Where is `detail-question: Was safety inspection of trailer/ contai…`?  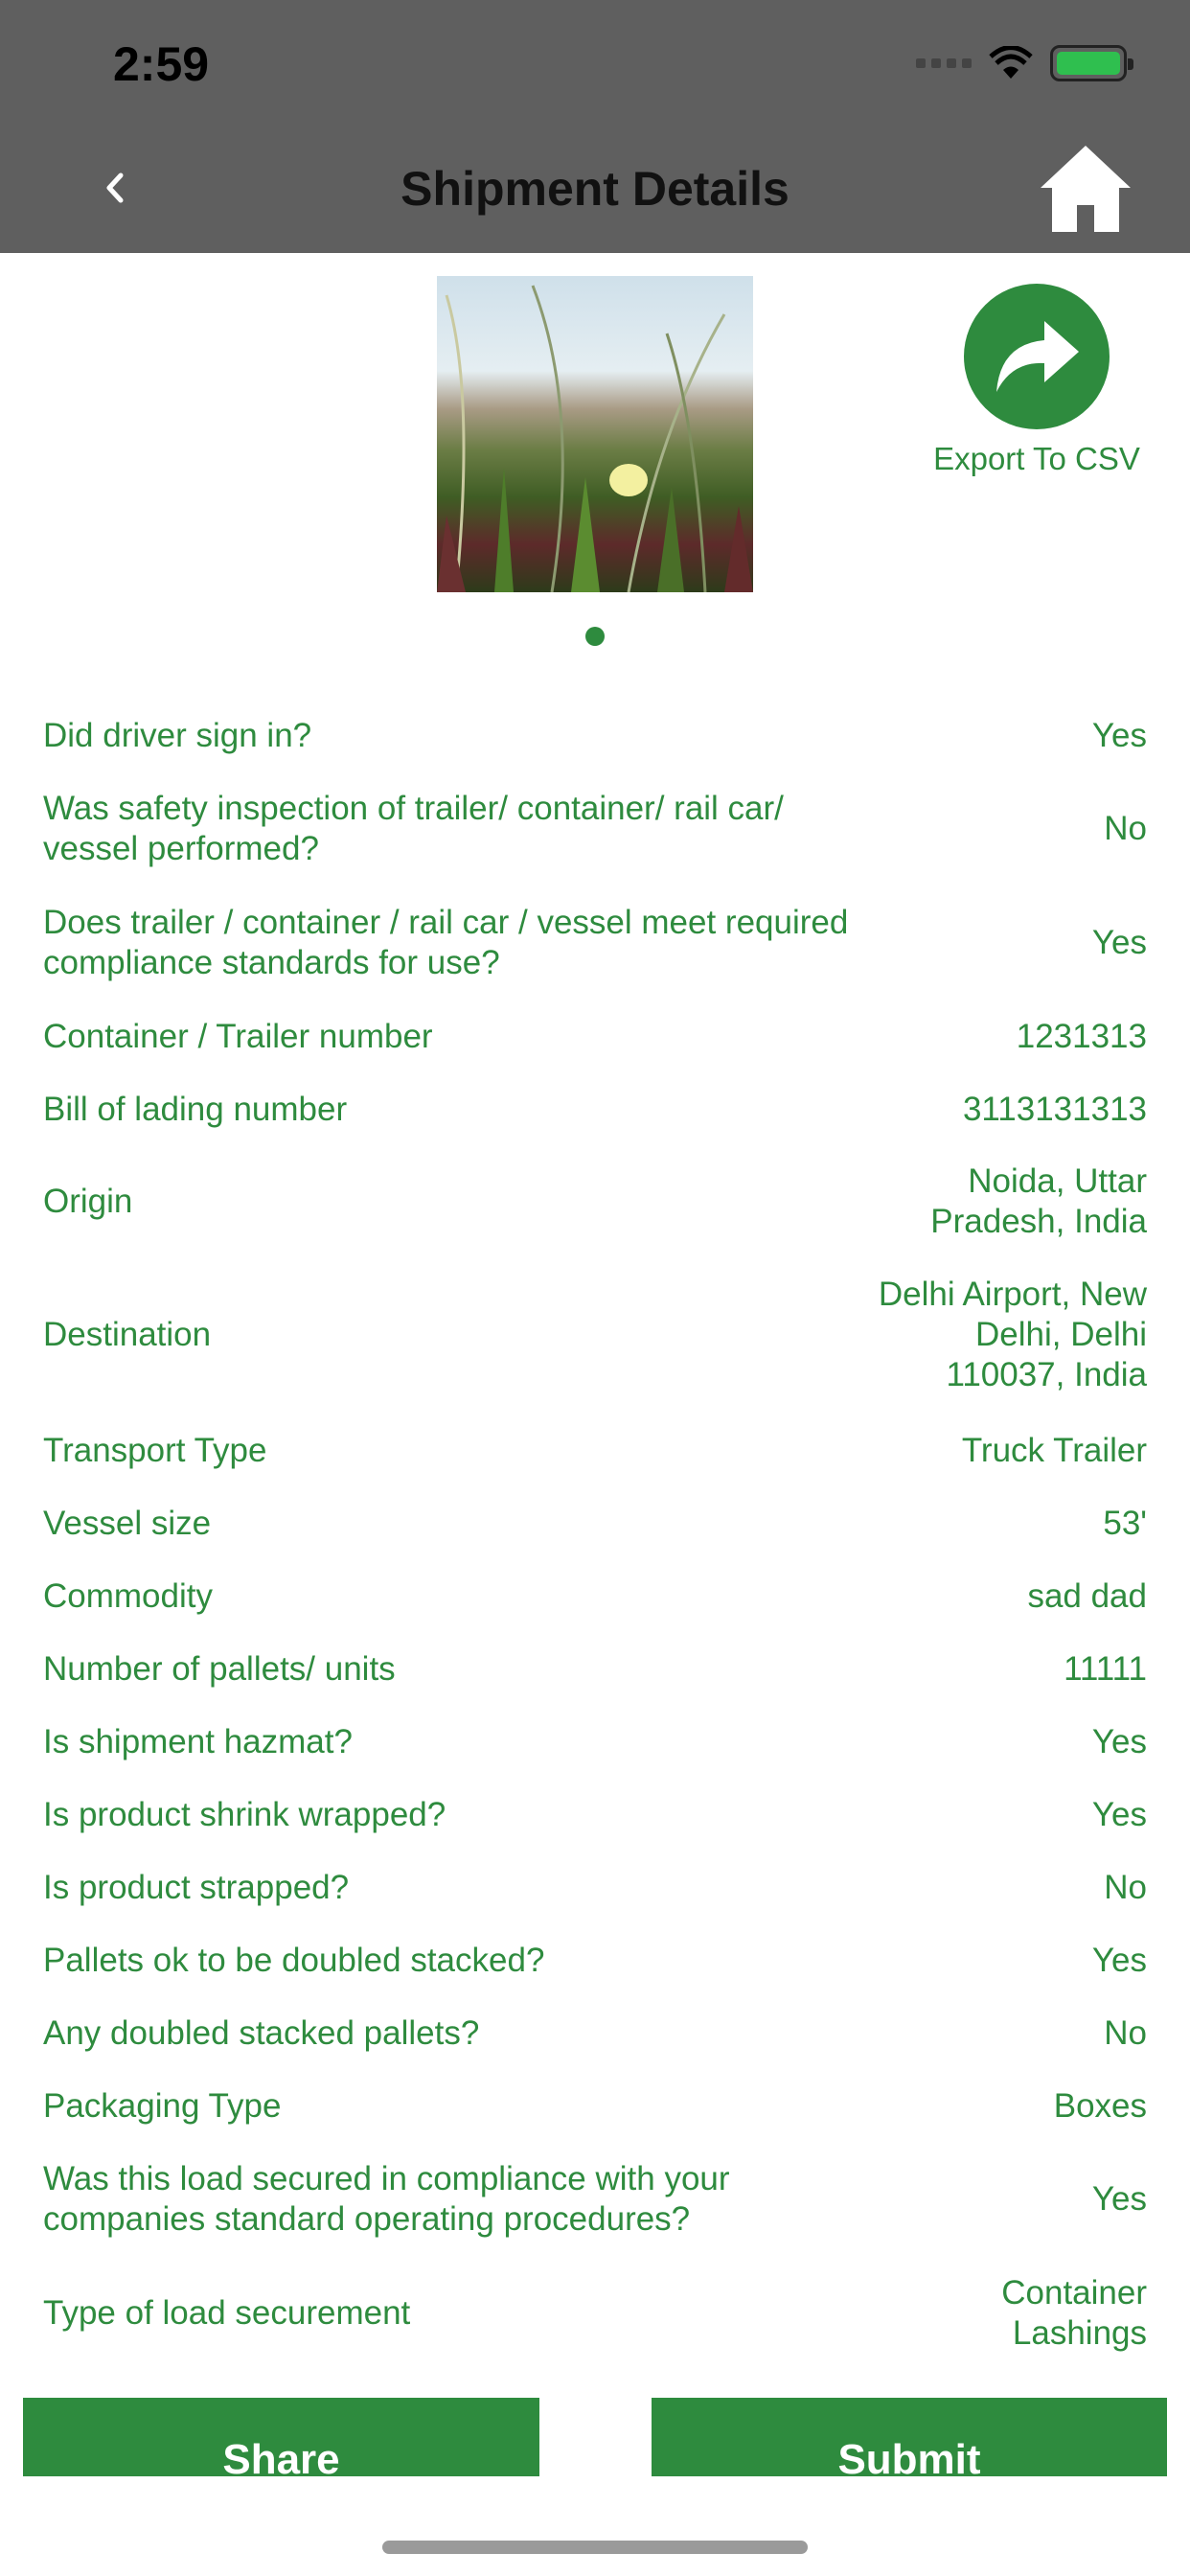
detail-question: Was safety inspection of trailer/ contai… is located at coordinates (413, 828).